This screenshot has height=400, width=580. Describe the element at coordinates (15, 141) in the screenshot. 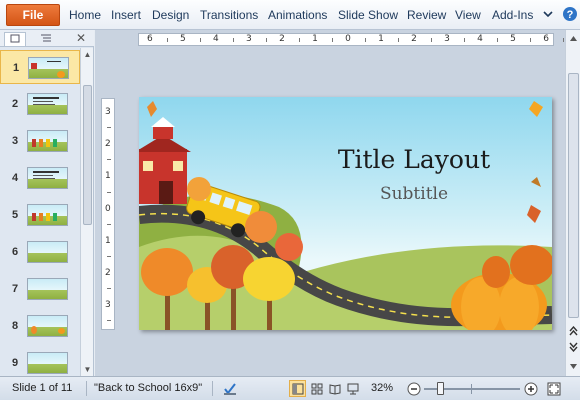

I see `slide-number: 3` at that location.